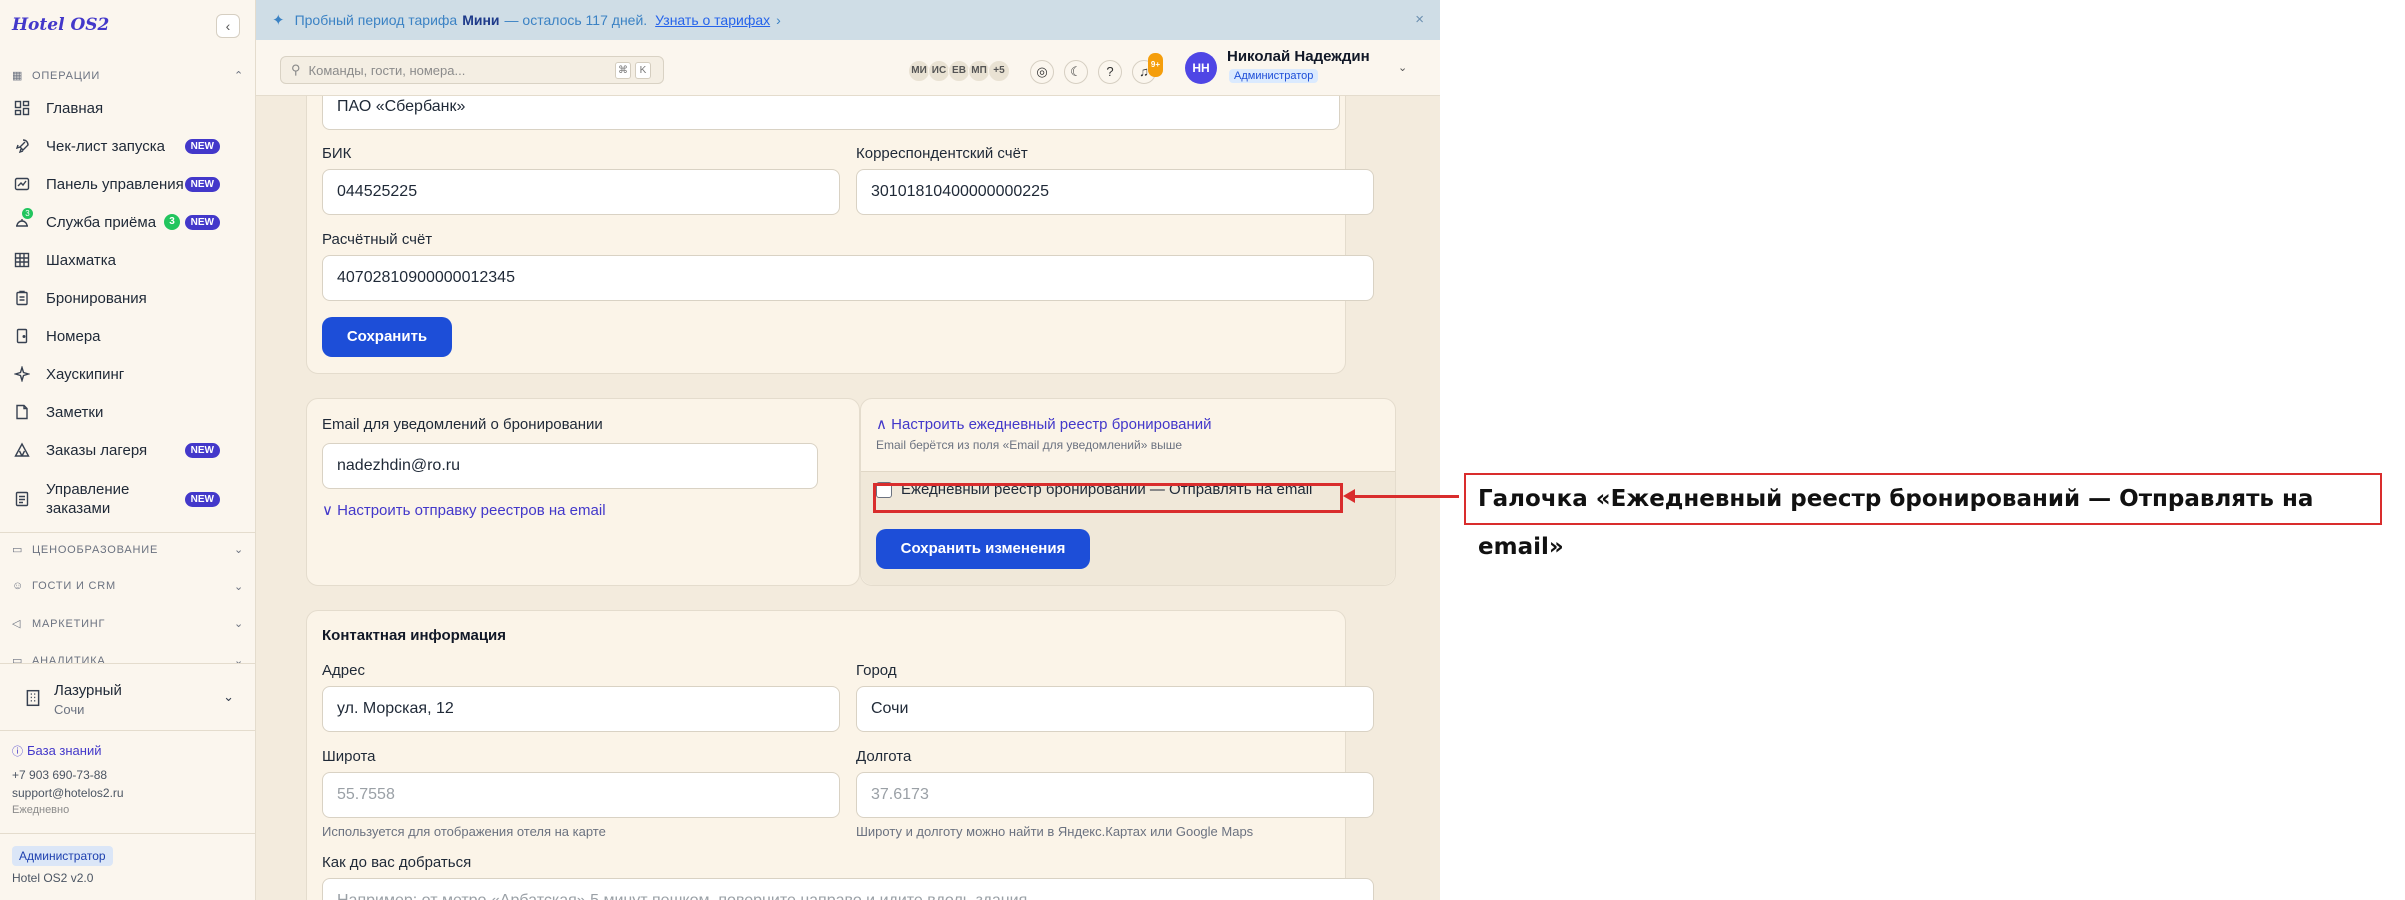  I want to click on directions-label: Как до вас добраться, so click(397, 862).